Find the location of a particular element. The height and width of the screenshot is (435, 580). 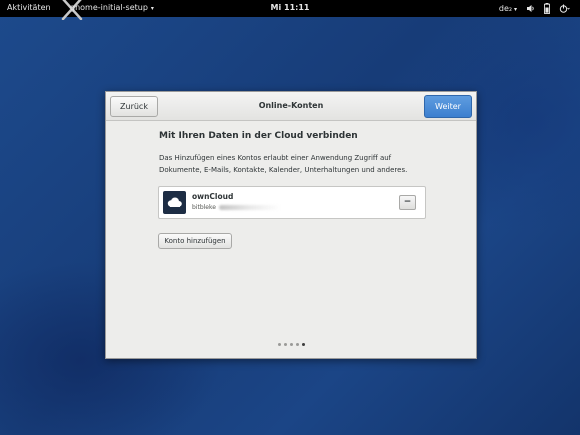

add-account-button: Konto hinzufügen is located at coordinates (195, 241).